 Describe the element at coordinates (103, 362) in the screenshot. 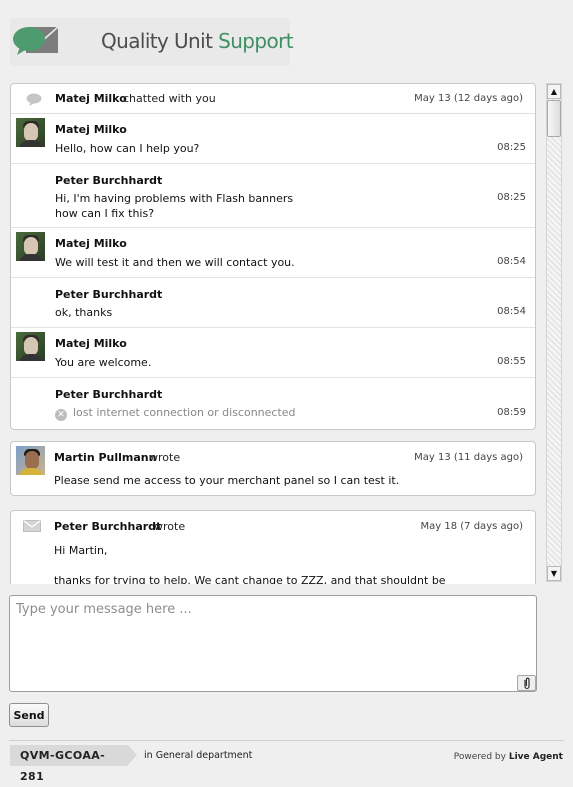

I see `message-text: You are welcome.` at that location.